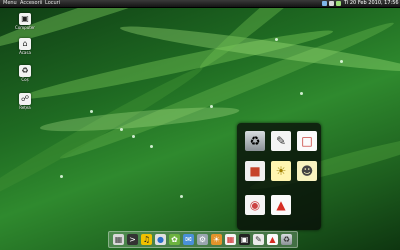 This screenshot has width=400, height=250. What do you see at coordinates (281, 171) in the screenshot?
I see `image-viewer-icon: ☀` at bounding box center [281, 171].